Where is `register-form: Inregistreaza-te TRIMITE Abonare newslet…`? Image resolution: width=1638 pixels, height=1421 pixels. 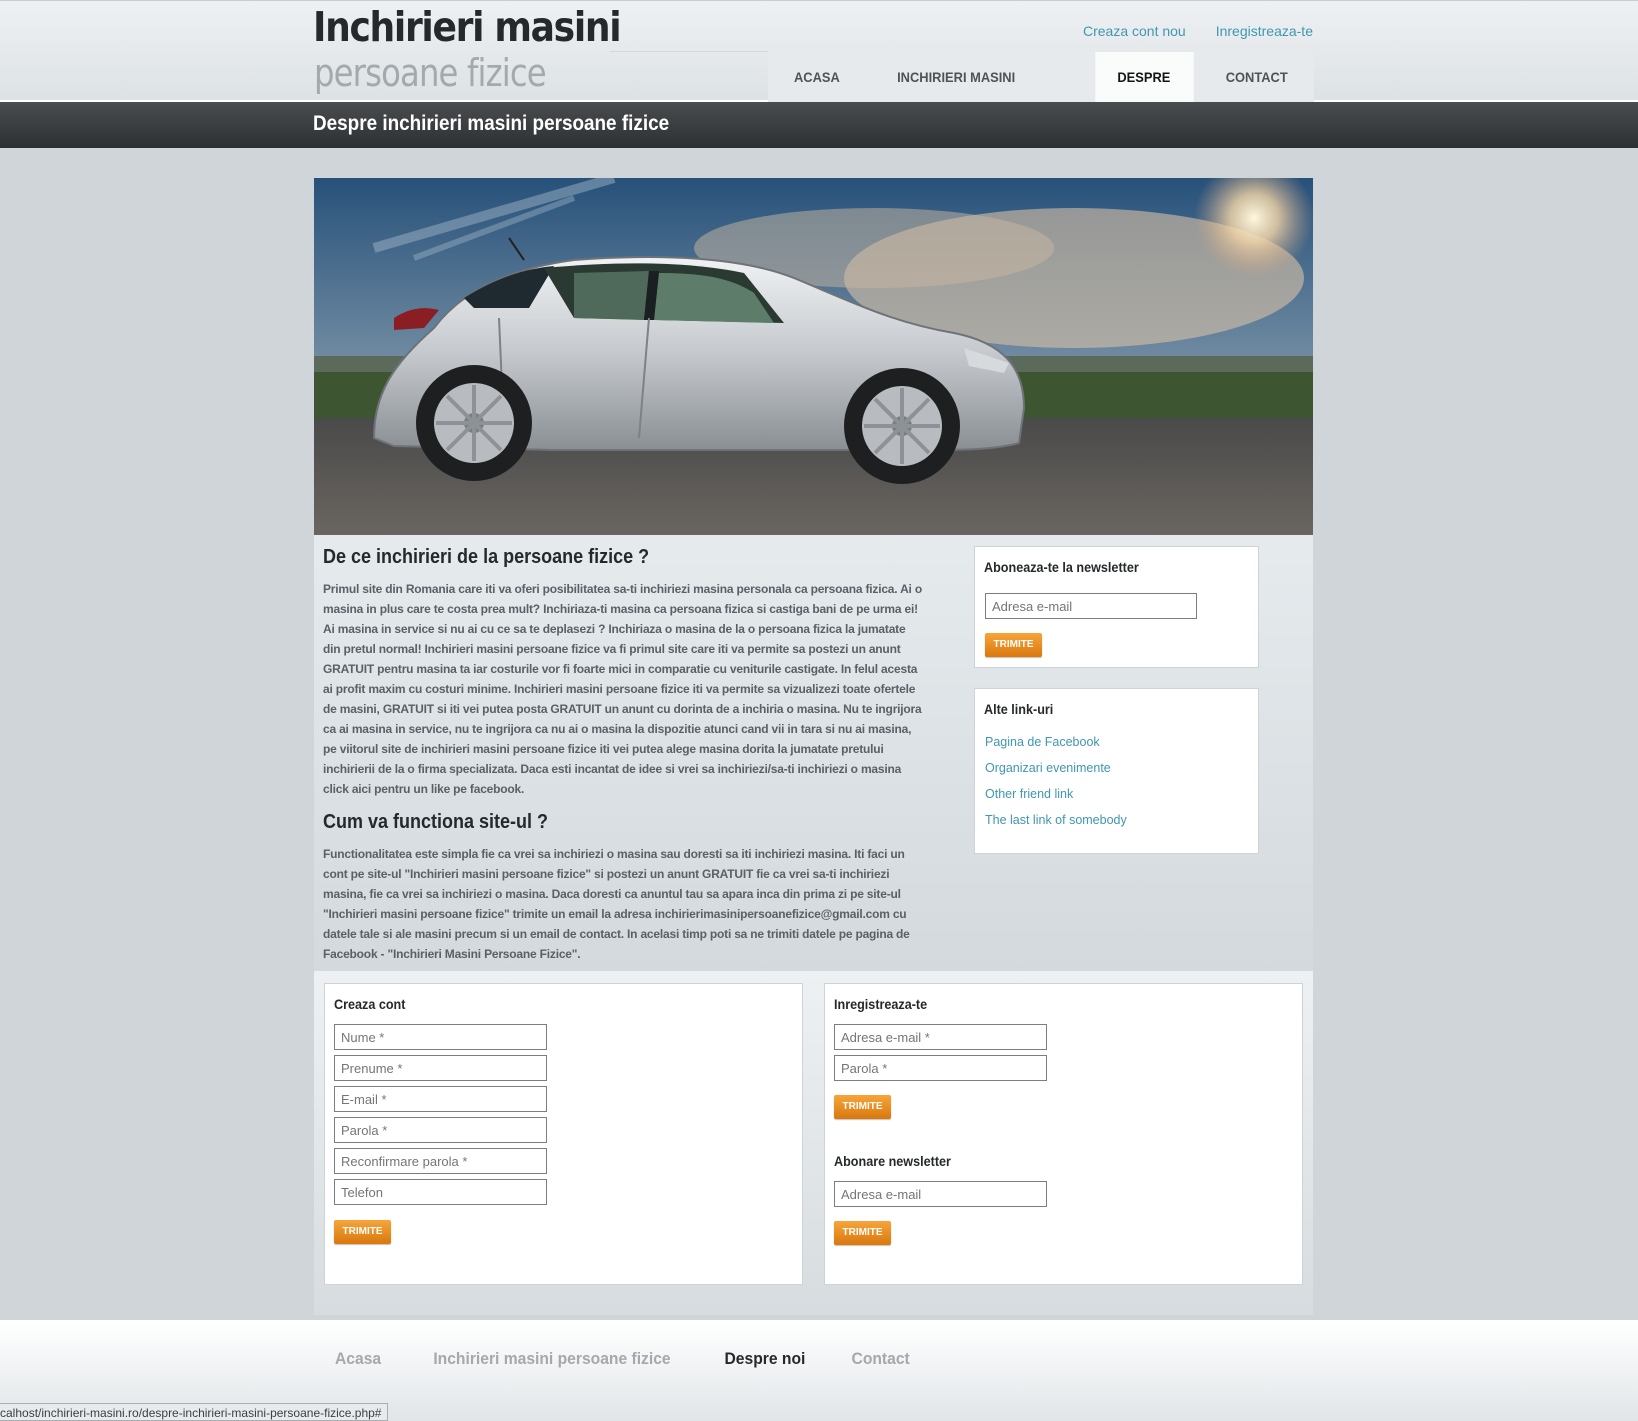 register-form: Inregistreaza-te TRIMITE Abonare newslet… is located at coordinates (1063, 1134).